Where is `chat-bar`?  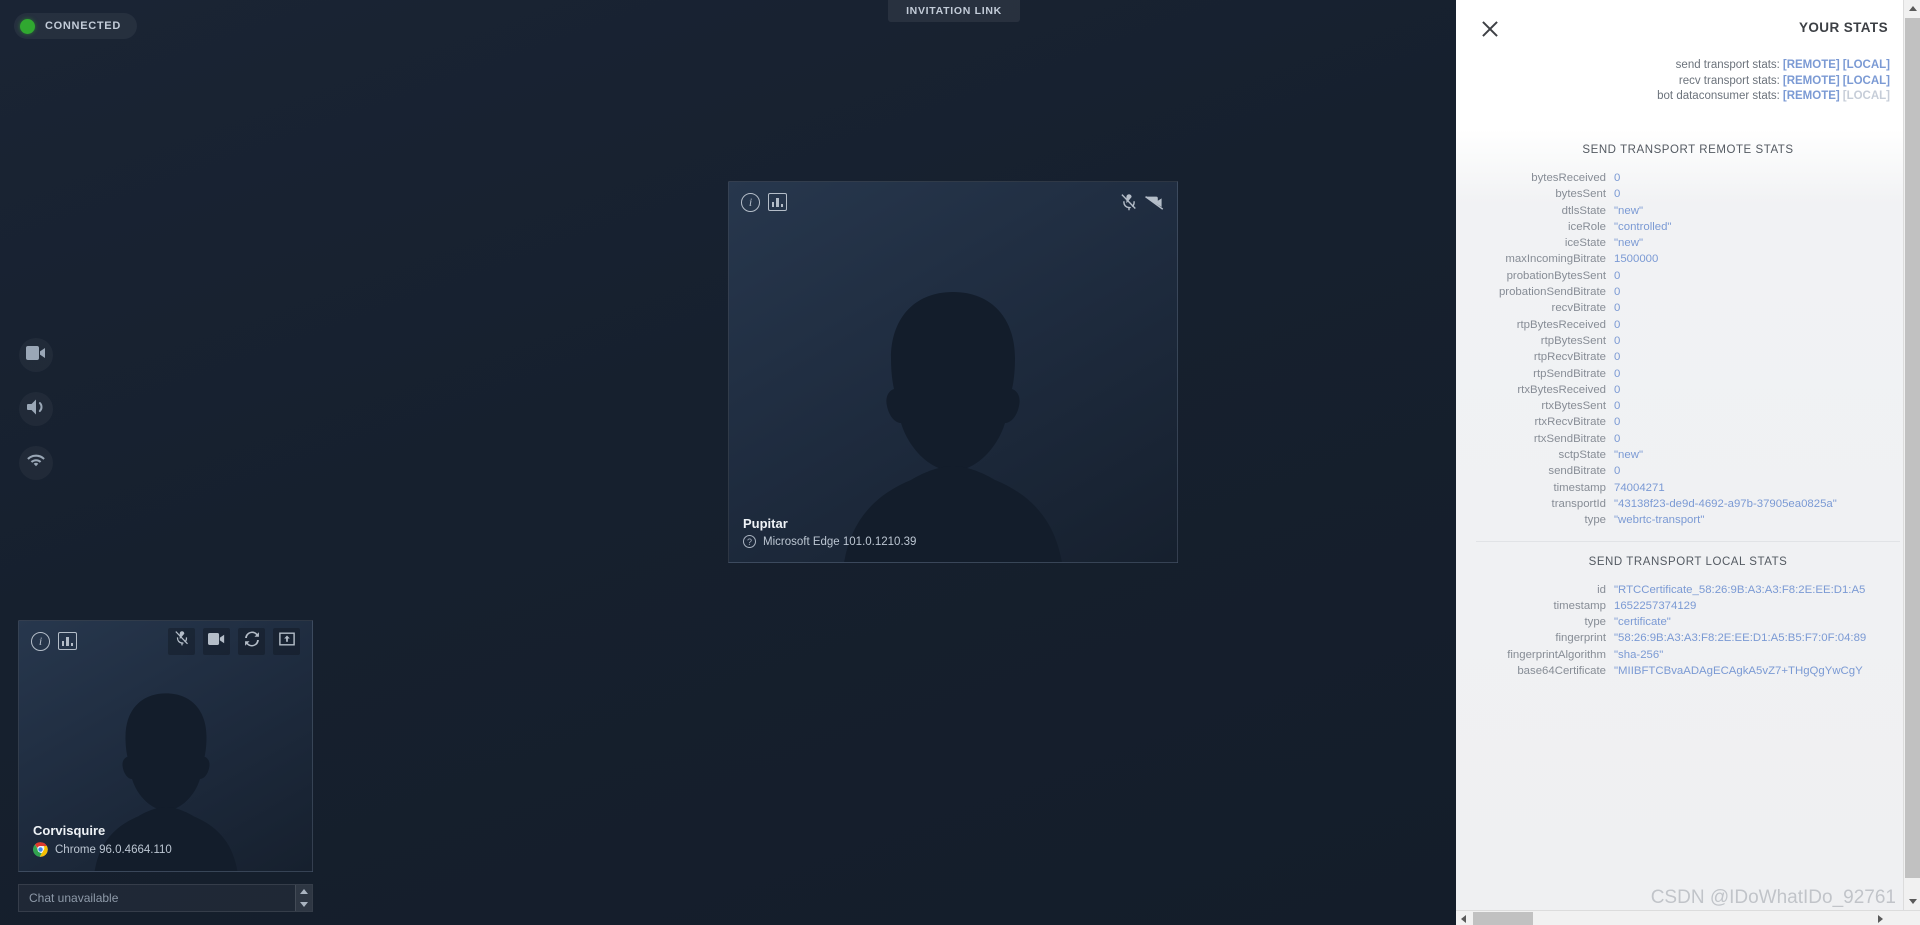
chat-bar is located at coordinates (165, 898).